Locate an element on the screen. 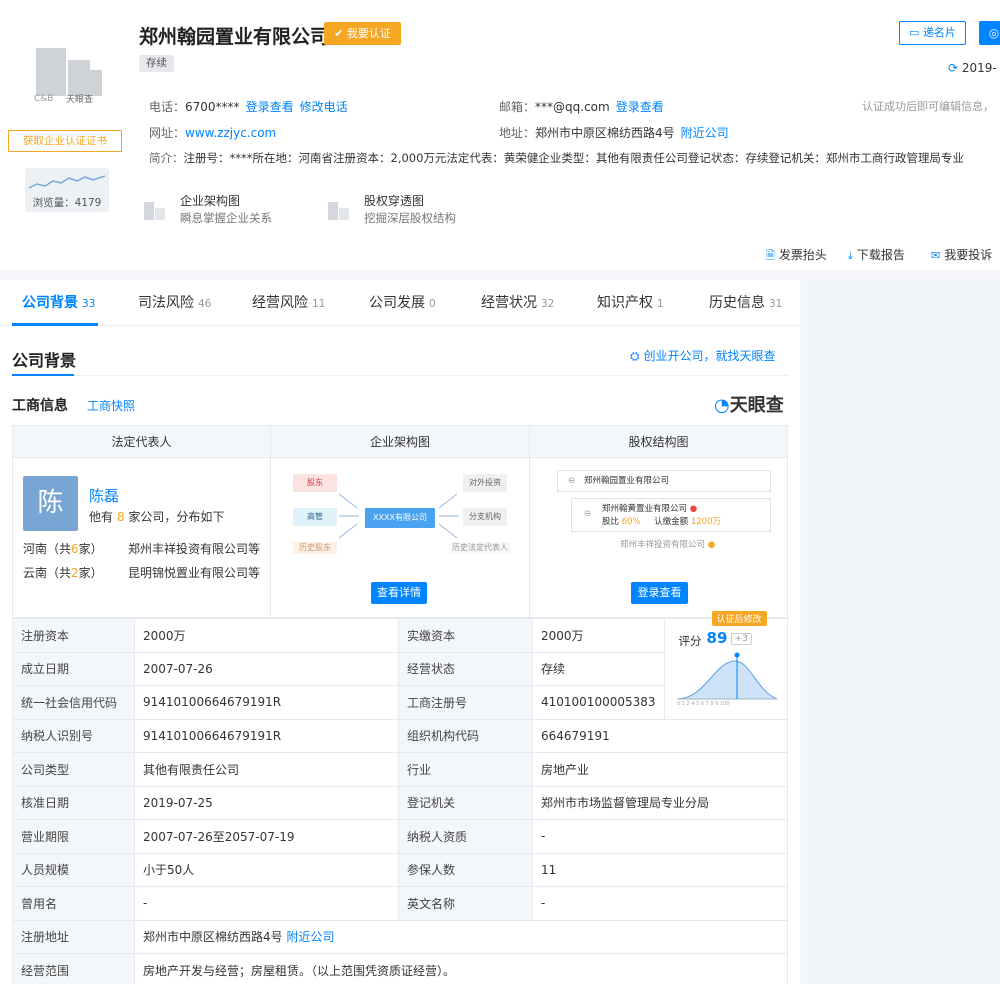 The height and width of the screenshot is (984, 1000). field-label: 英文名称 is located at coordinates (465, 903).